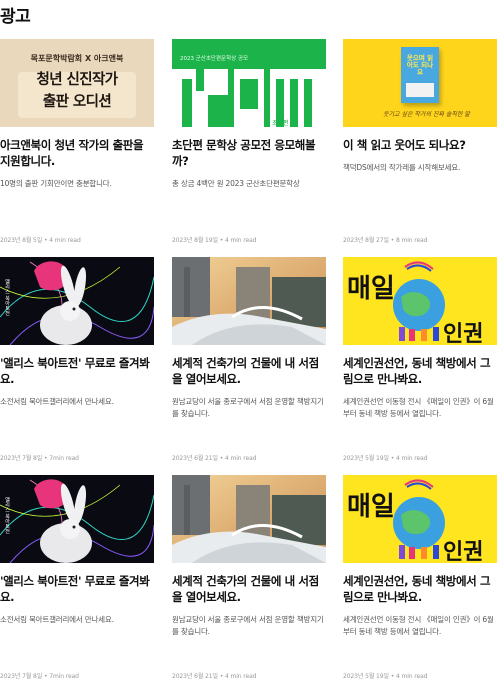 The height and width of the screenshot is (683, 497). What do you see at coordinates (77, 58) in the screenshot?
I see `thumb-text: 목포문학박람회 X 아크앤북` at bounding box center [77, 58].